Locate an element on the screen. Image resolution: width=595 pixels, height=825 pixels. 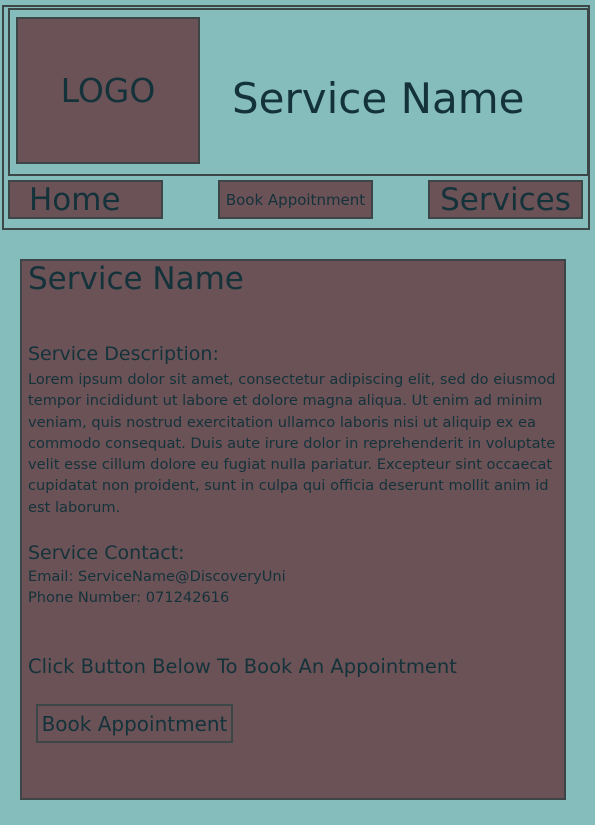
nav-home-button: Home is located at coordinates (85, 199).